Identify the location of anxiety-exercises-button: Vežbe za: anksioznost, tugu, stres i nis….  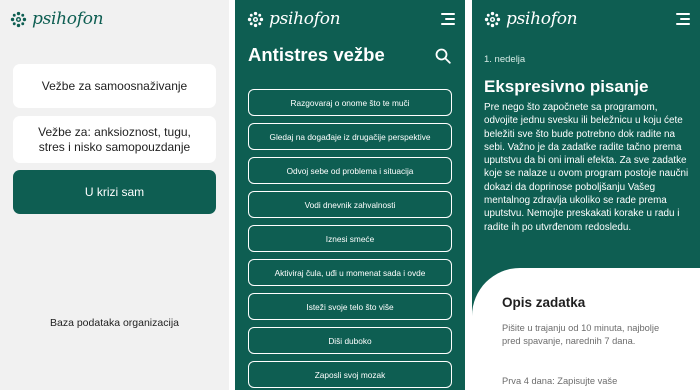
(114, 139).